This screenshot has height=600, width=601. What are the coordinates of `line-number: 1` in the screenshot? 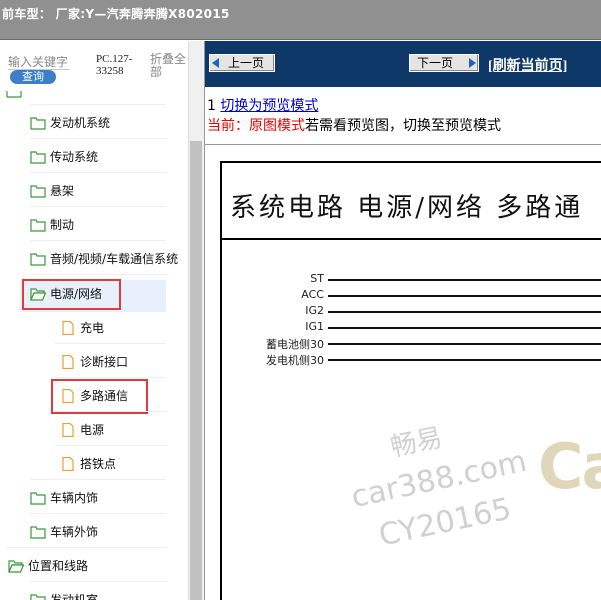 It's located at (211, 106).